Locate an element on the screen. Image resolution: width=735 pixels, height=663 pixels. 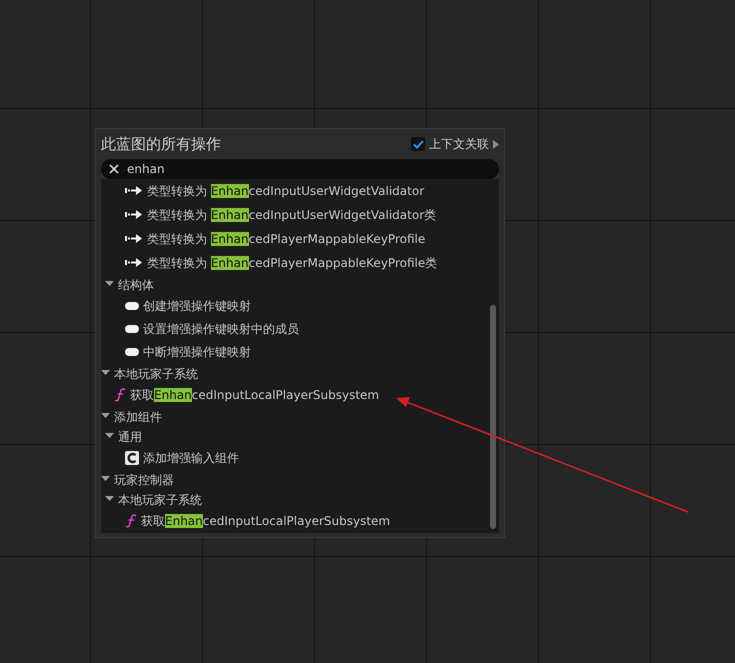
category-row: 玩家控制器 is located at coordinates (293, 480).